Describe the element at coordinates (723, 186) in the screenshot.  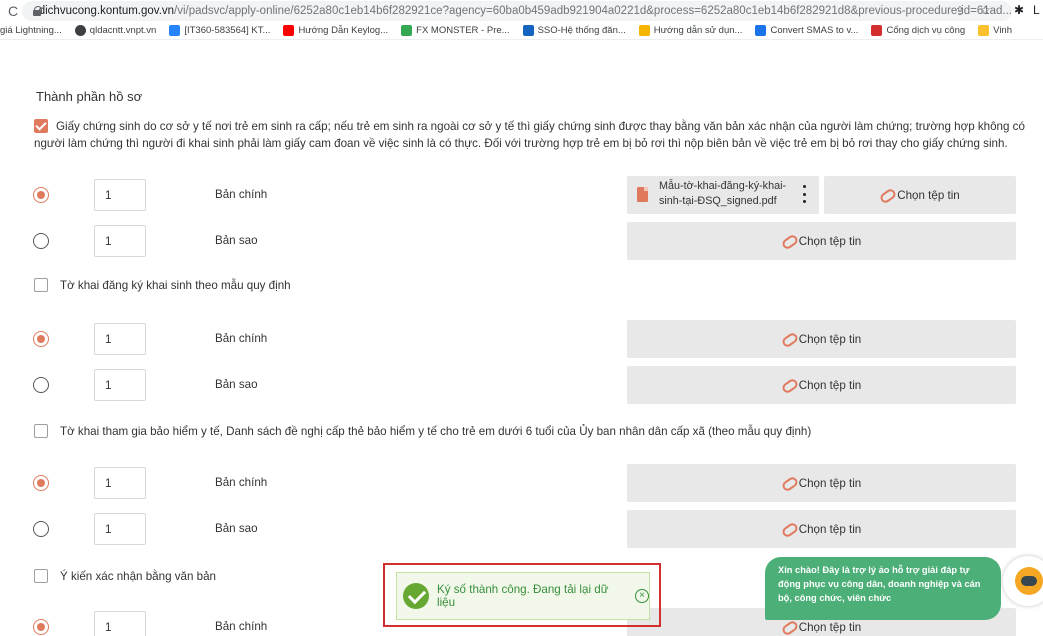
I see `file-name-line1: Mẫu-tờ-khai-đăng-ký-khai-` at that location.